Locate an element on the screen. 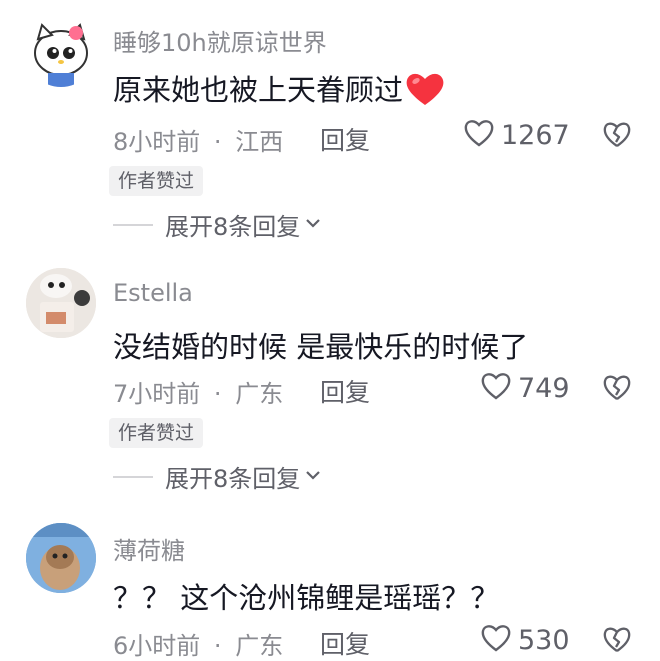  username: 睡够10h就原谅世界 is located at coordinates (220, 40).